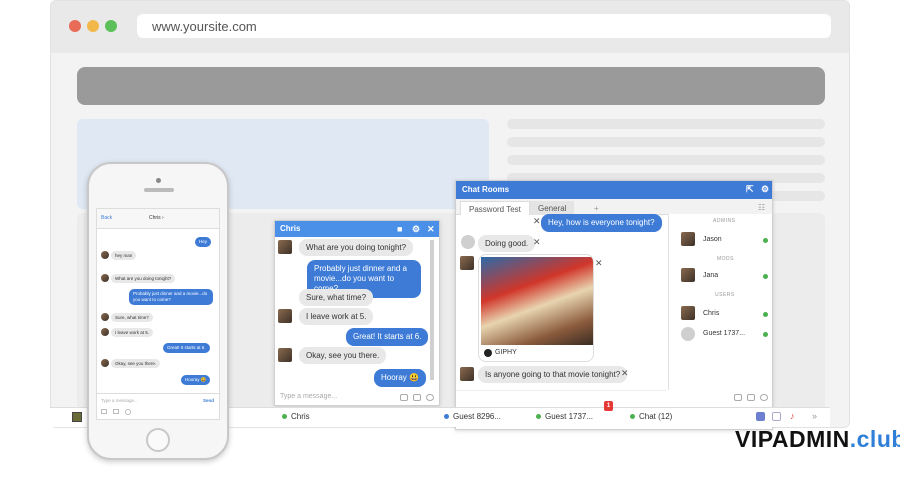 The height and width of the screenshot is (477, 900). I want to click on section-label-users: USERS, so click(725, 295).